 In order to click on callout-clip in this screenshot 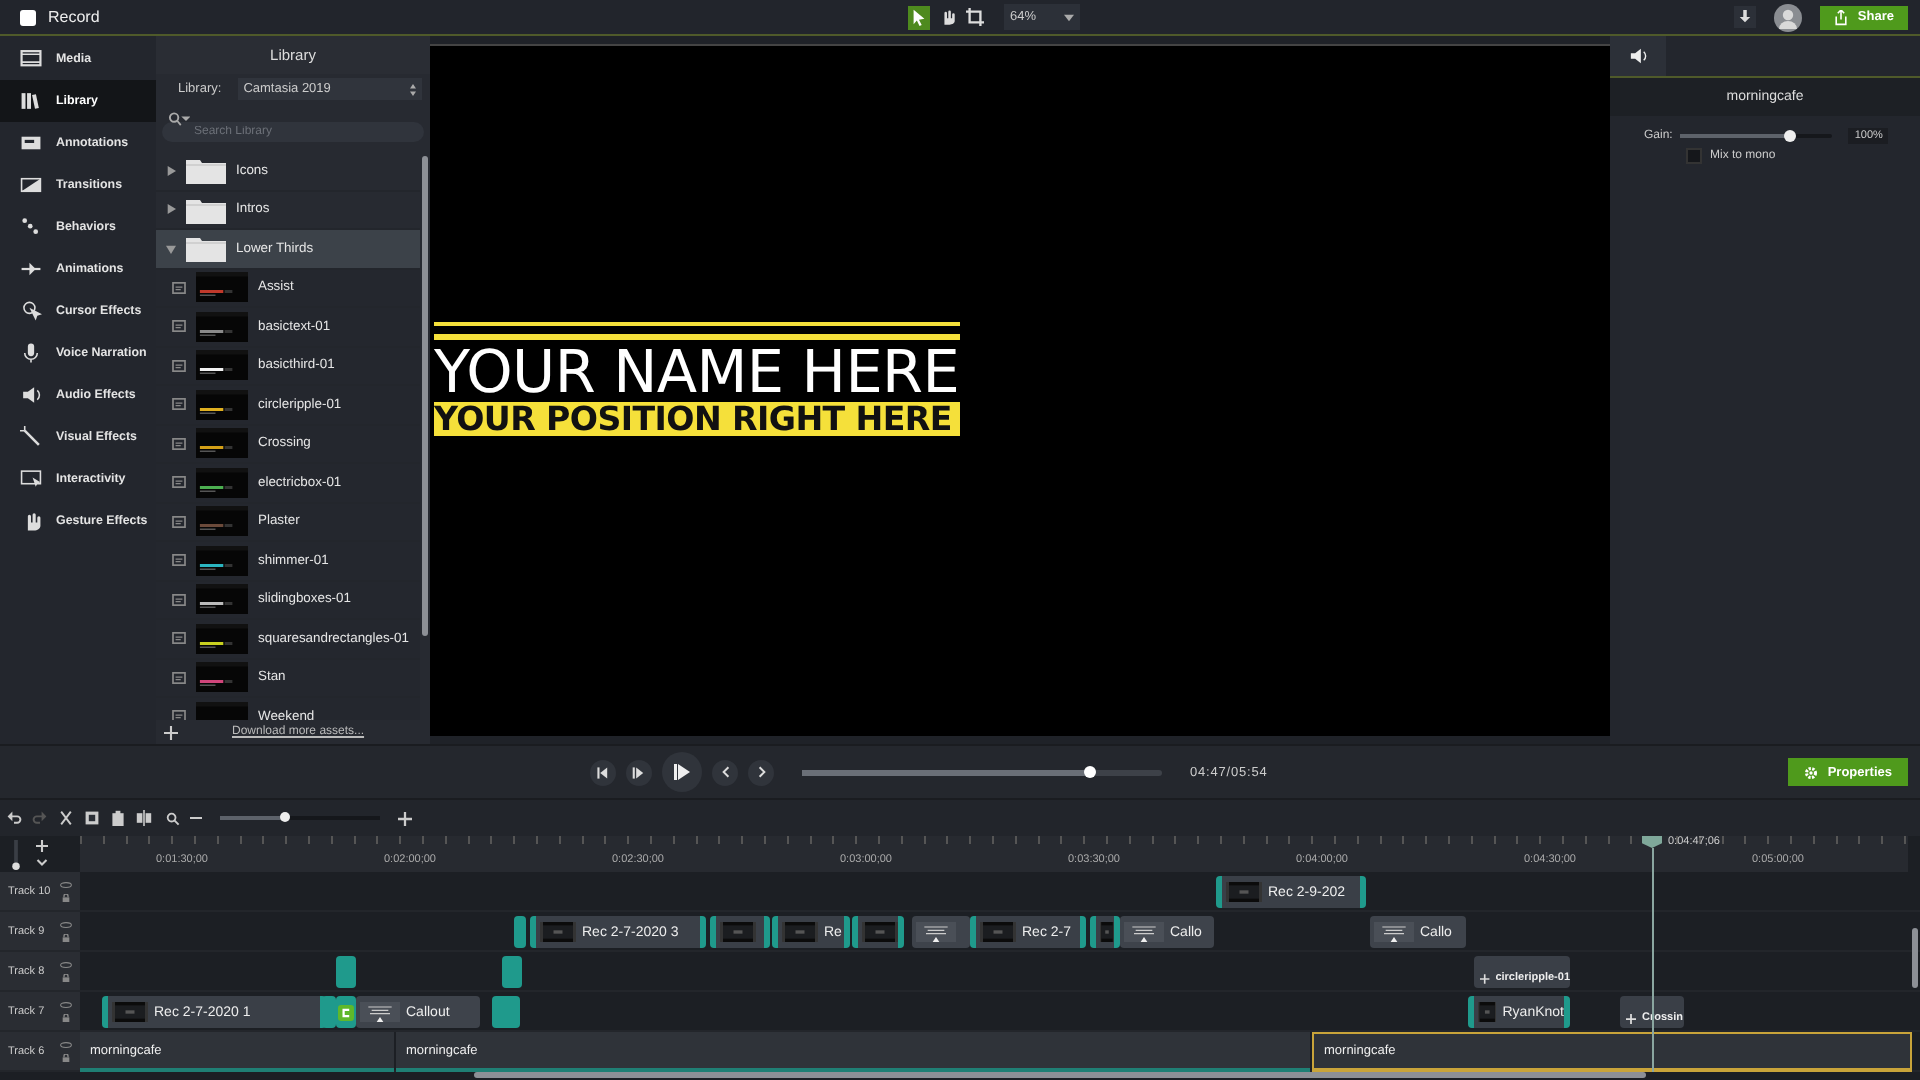, I will do `click(941, 932)`.